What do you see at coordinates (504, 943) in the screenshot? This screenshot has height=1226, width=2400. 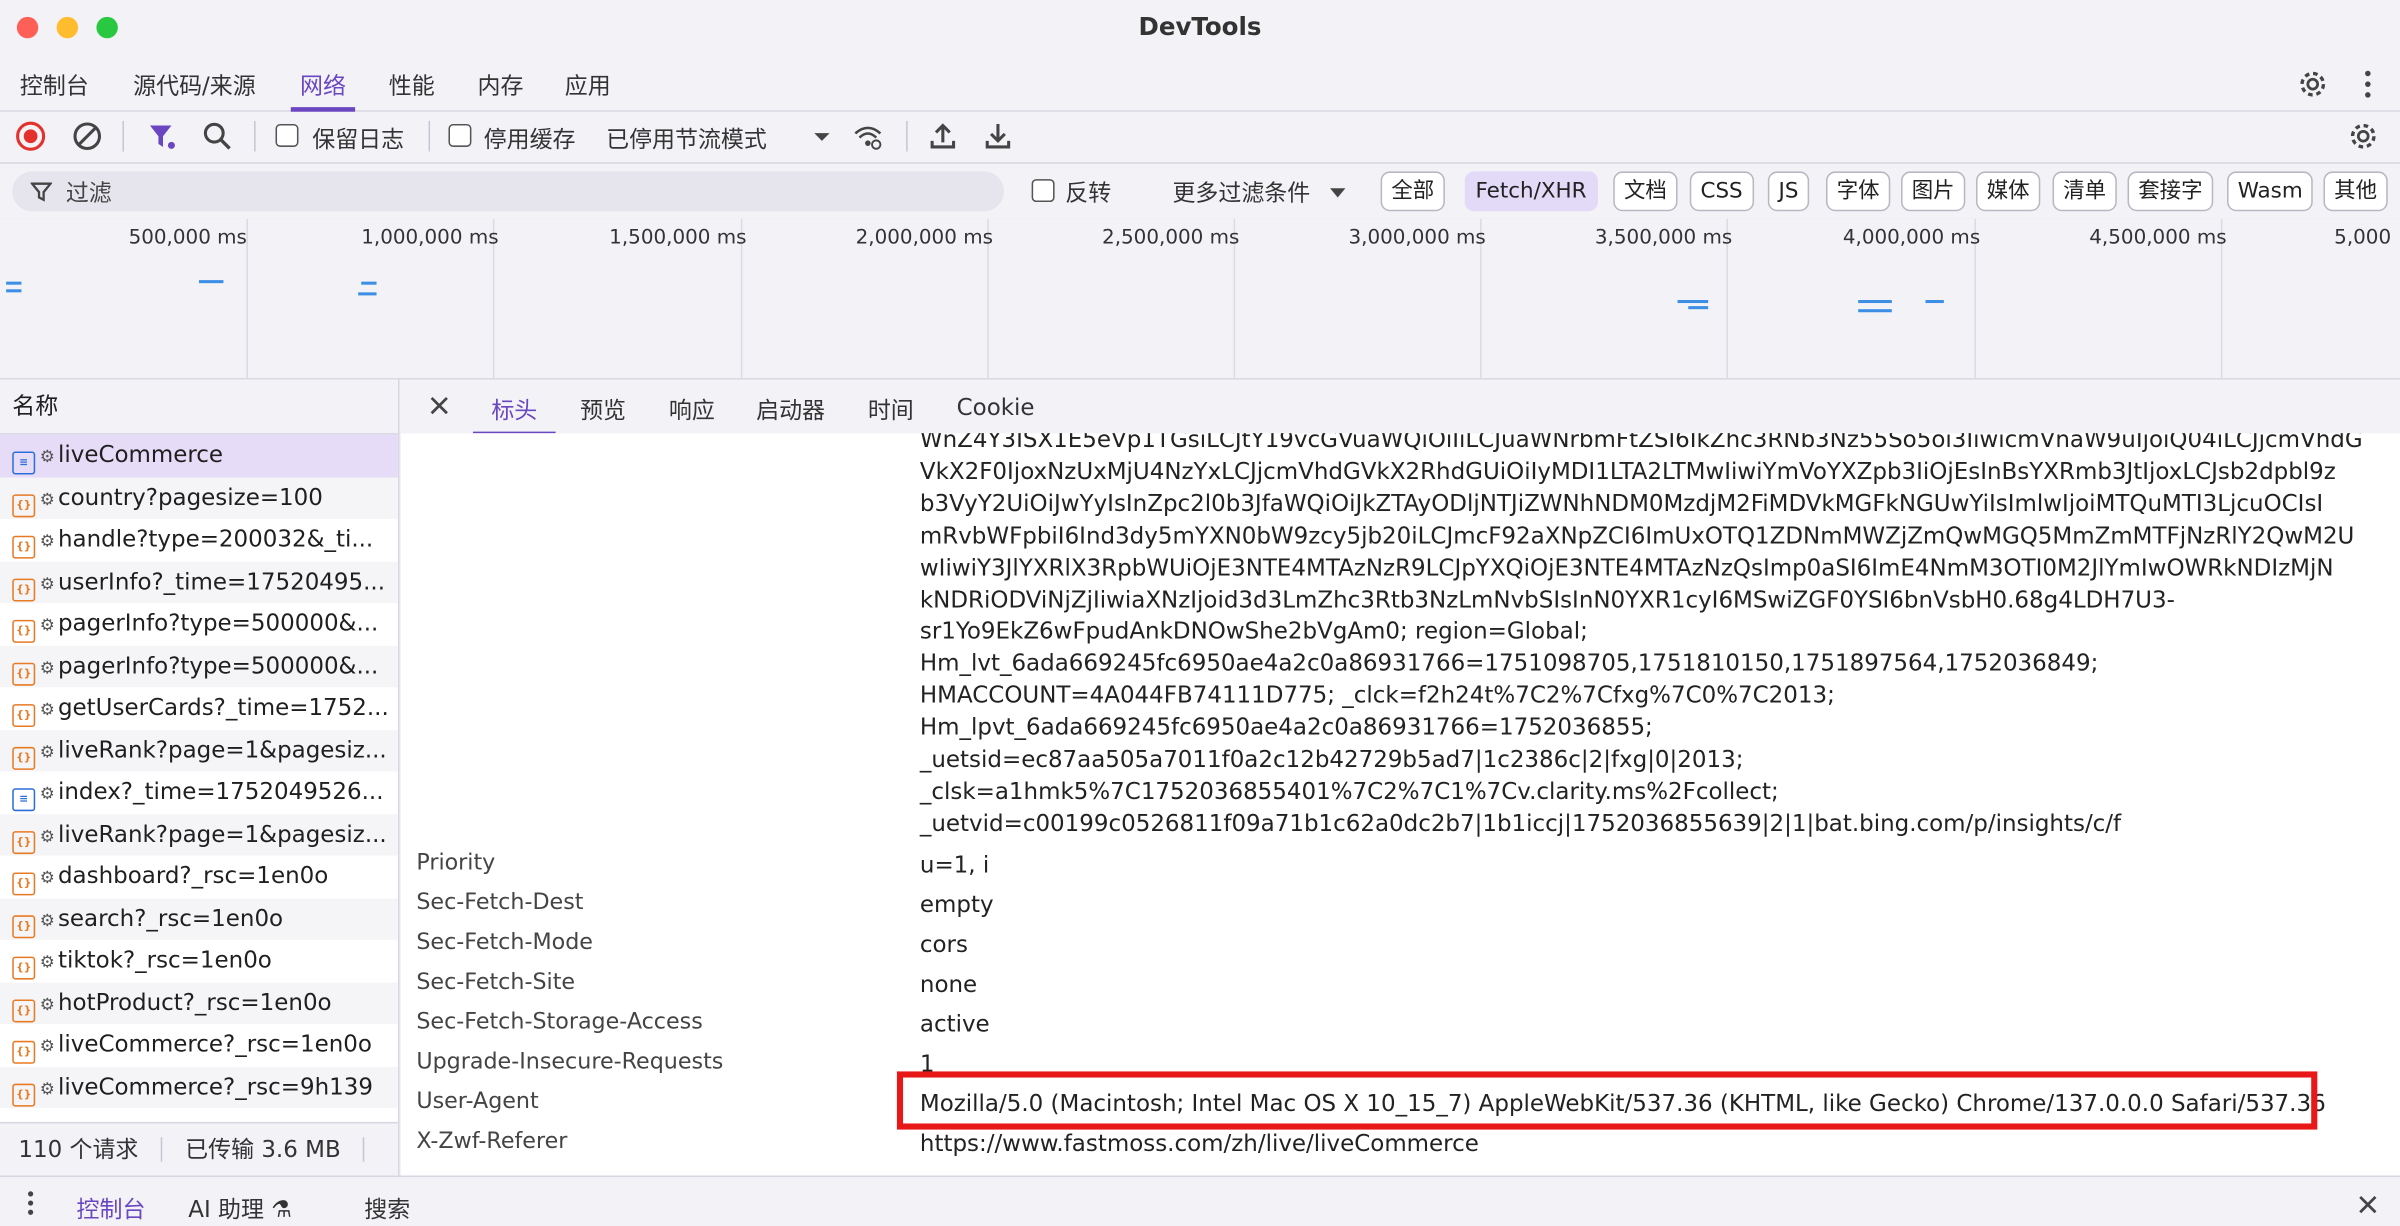 I see `header-key: Sec-Fetch-Mode` at bounding box center [504, 943].